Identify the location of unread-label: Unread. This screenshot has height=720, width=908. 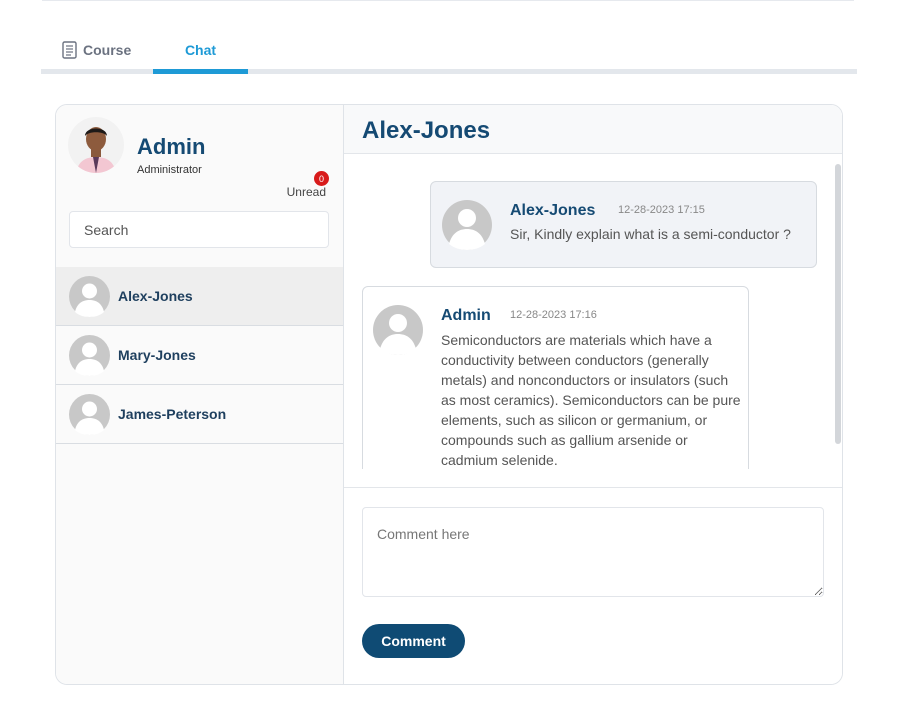
(306, 192).